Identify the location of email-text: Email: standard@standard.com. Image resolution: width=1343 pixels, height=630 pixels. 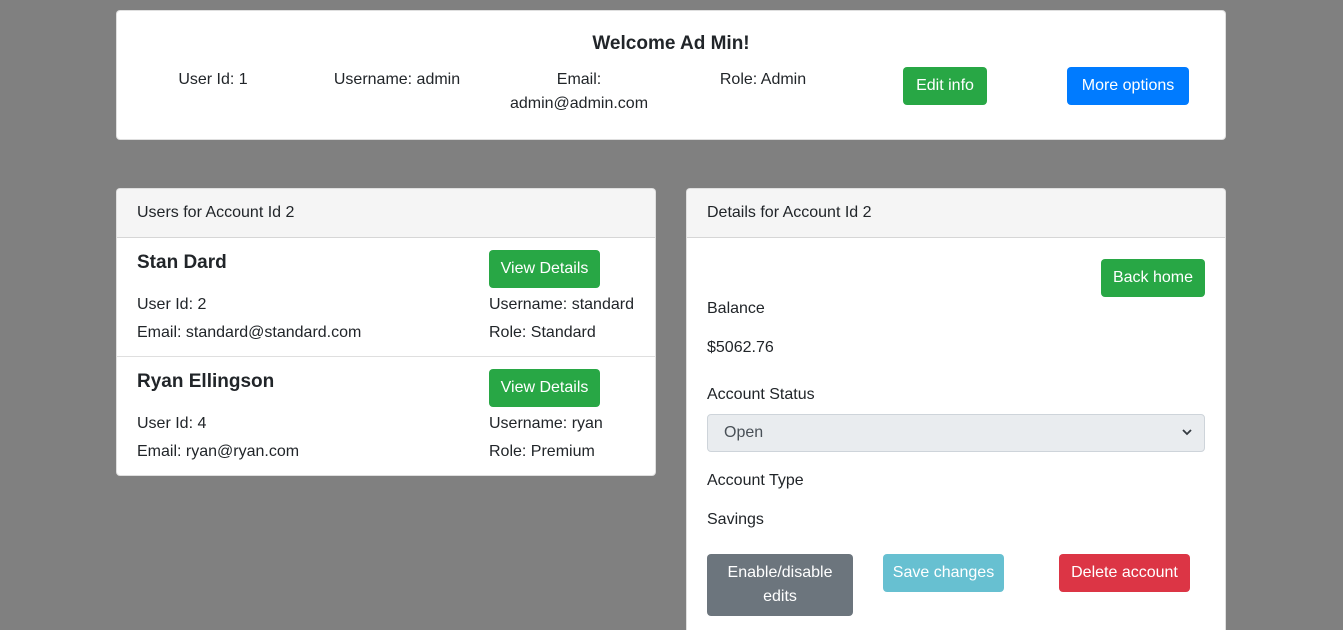
(249, 332).